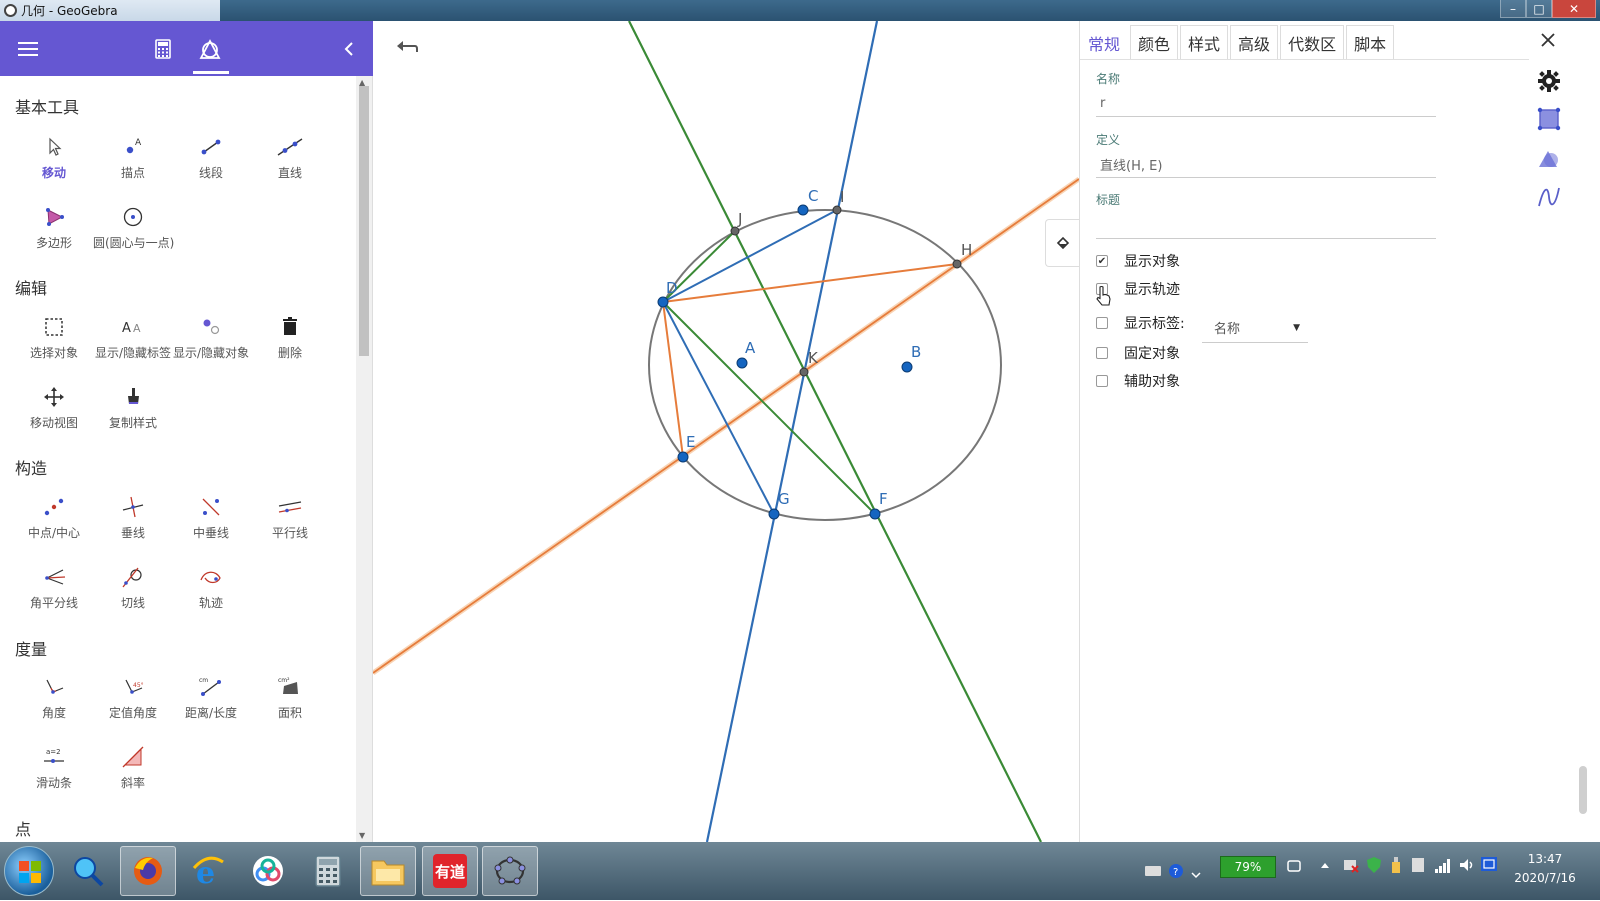  I want to click on segment-df, so click(769, 408).